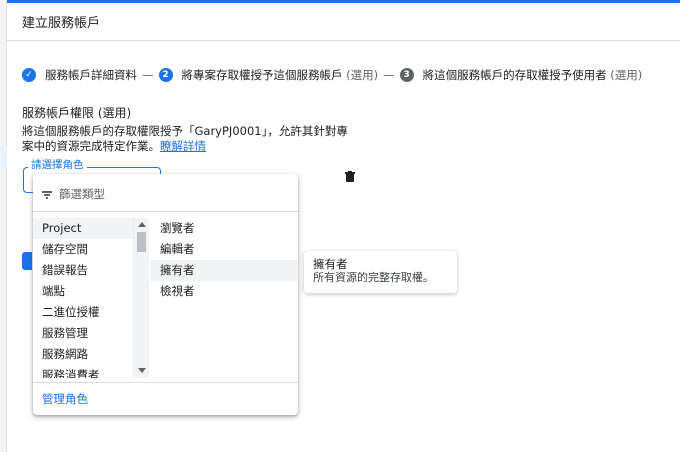  Describe the element at coordinates (626, 75) in the screenshot. I see `step-3-optional: (選用)` at that location.